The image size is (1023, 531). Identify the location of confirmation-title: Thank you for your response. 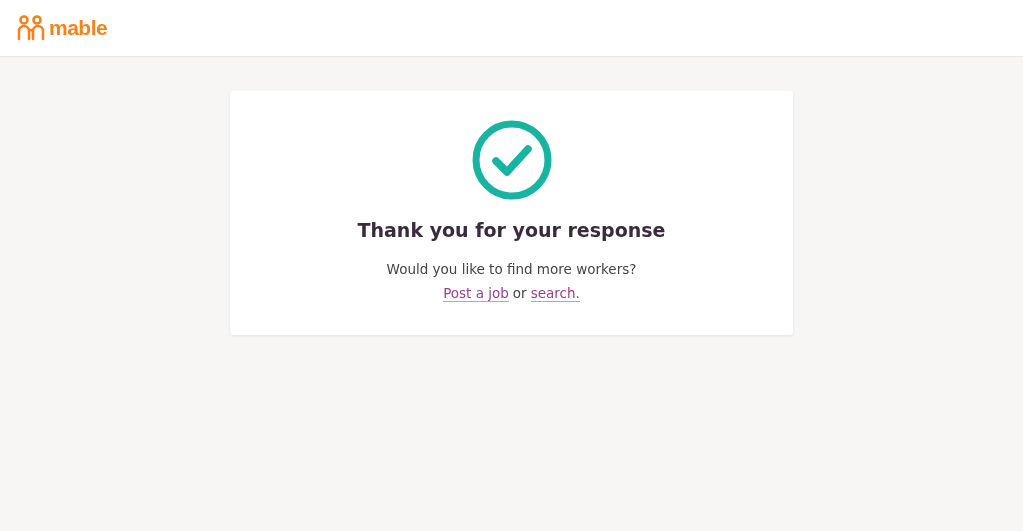
(511, 230).